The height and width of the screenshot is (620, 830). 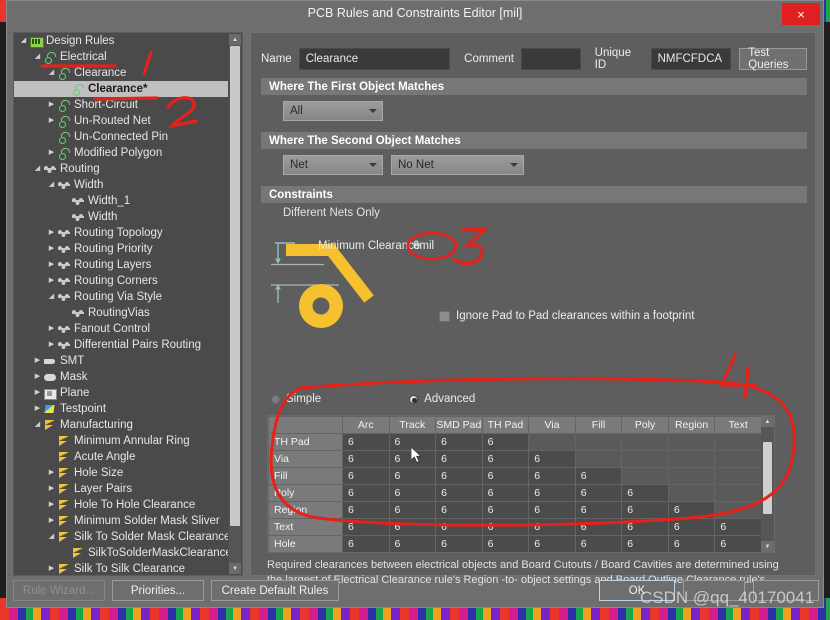 What do you see at coordinates (305, 459) in the screenshot?
I see `matrix-row-header: Via` at bounding box center [305, 459].